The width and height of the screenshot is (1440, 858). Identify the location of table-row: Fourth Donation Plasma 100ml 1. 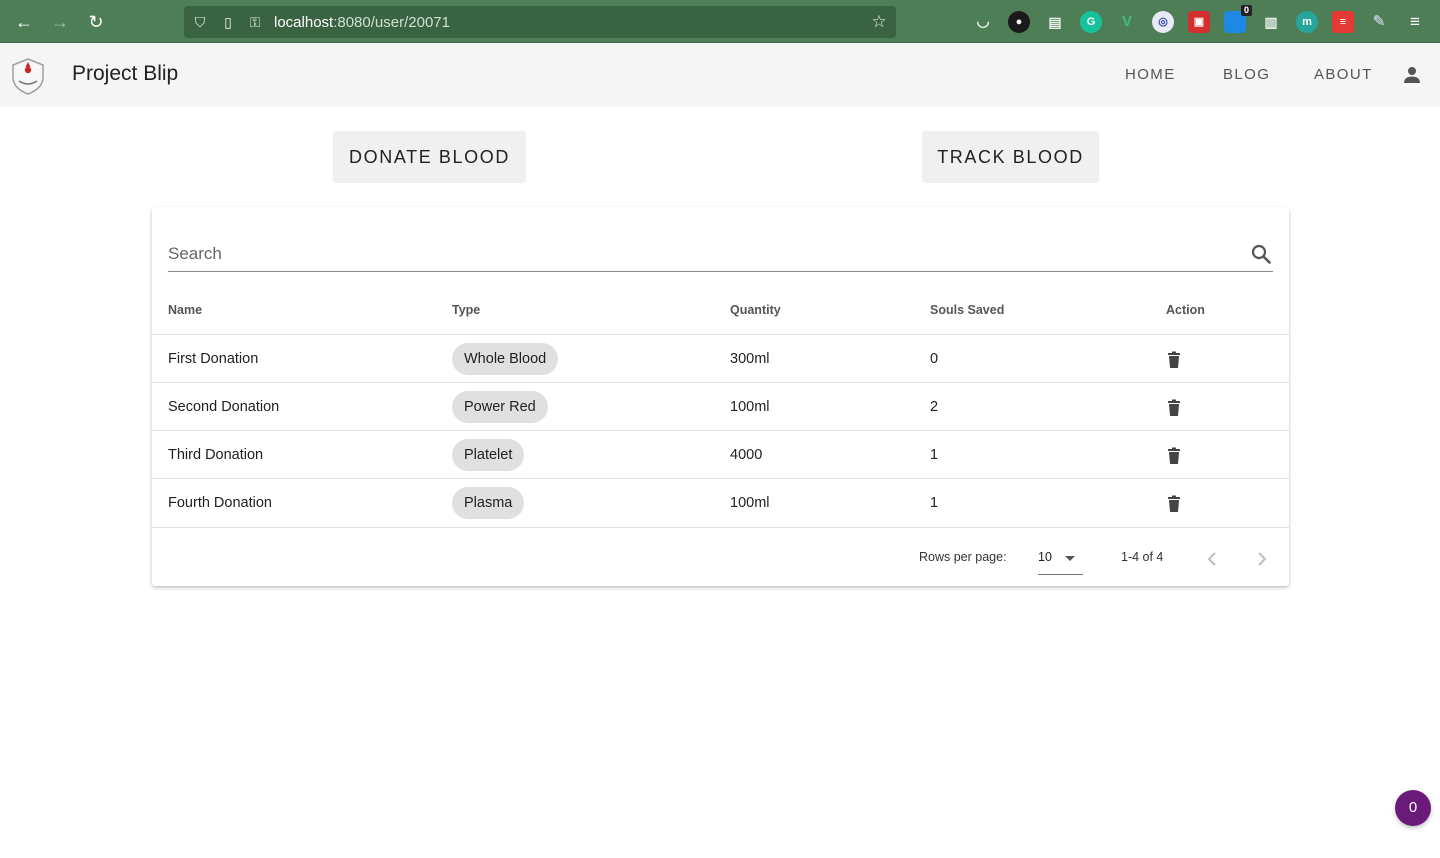
(720, 502).